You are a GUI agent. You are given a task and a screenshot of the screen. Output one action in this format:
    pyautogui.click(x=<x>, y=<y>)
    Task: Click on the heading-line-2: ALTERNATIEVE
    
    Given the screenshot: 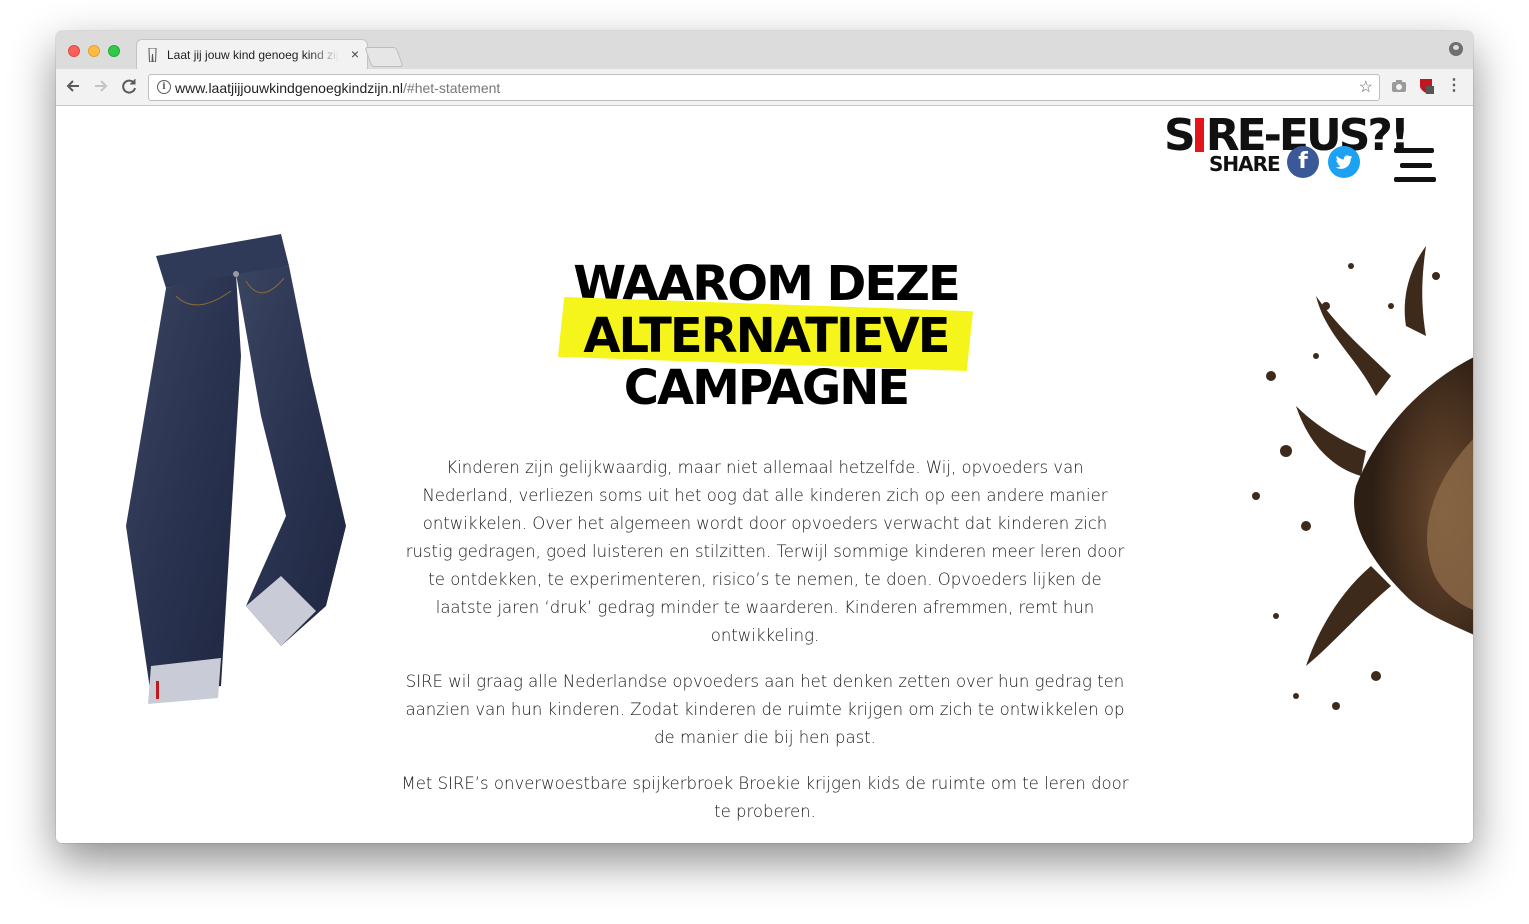 What is the action you would take?
    pyautogui.click(x=766, y=336)
    